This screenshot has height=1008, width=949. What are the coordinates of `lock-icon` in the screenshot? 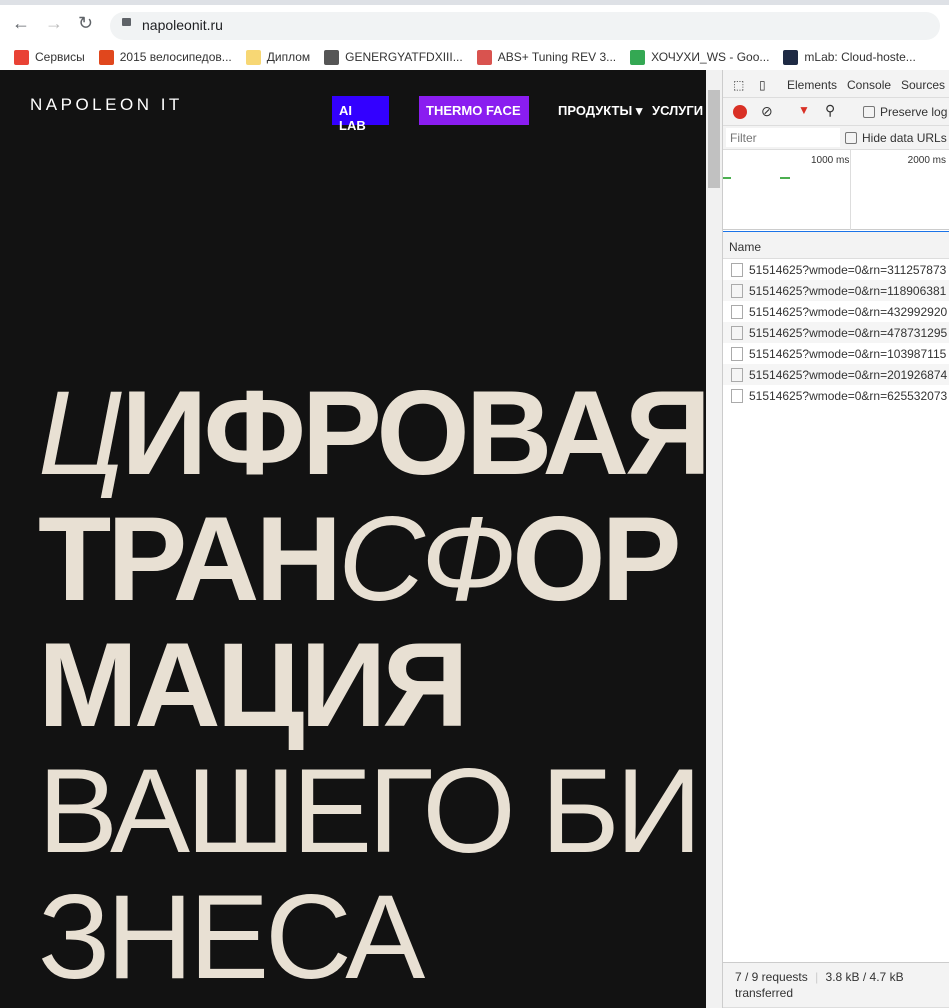 It's located at (126, 22).